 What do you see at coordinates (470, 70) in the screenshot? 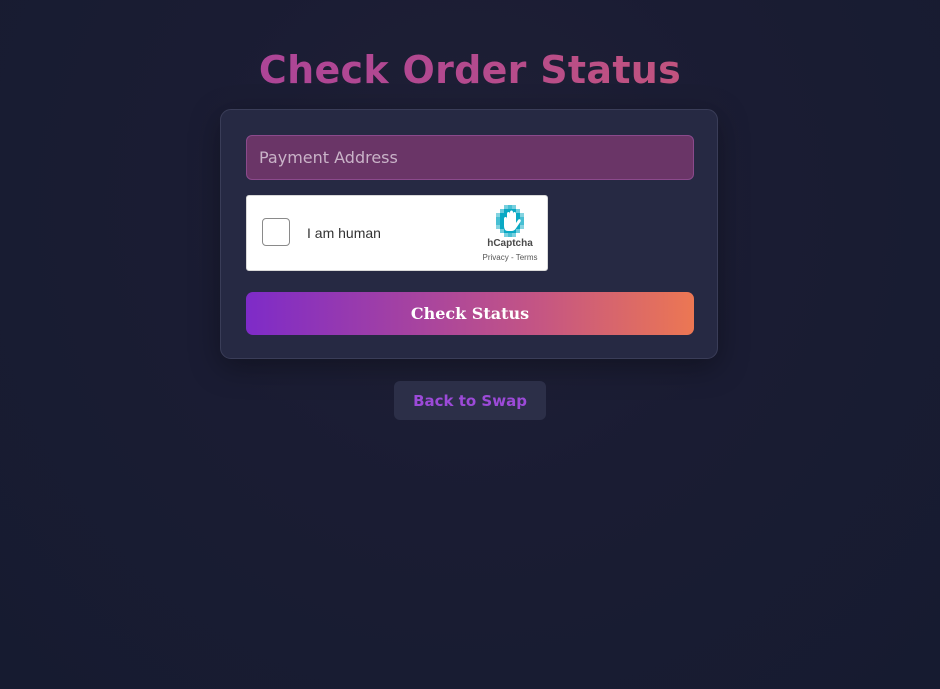
I see `page-title: Check Order Status` at bounding box center [470, 70].